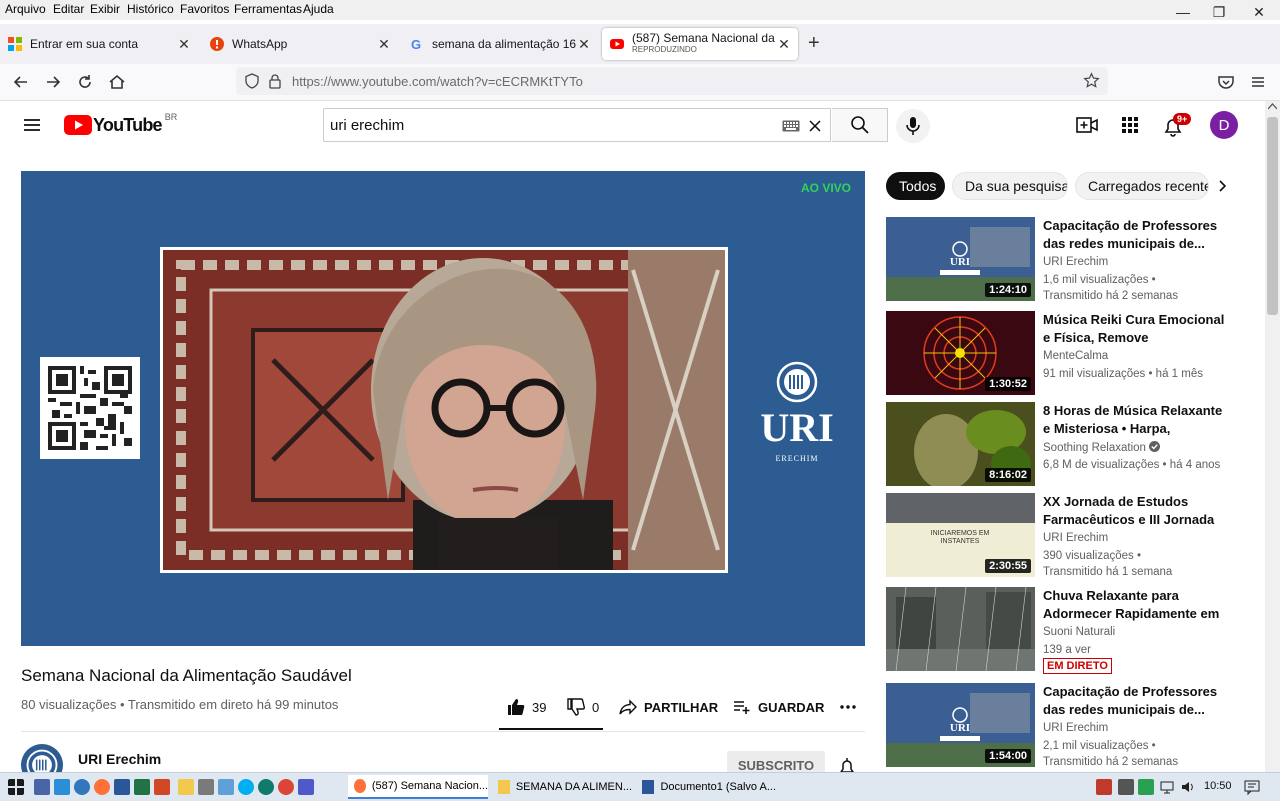  Describe the element at coordinates (246, 787) in the screenshot. I see `skype-icon` at that location.